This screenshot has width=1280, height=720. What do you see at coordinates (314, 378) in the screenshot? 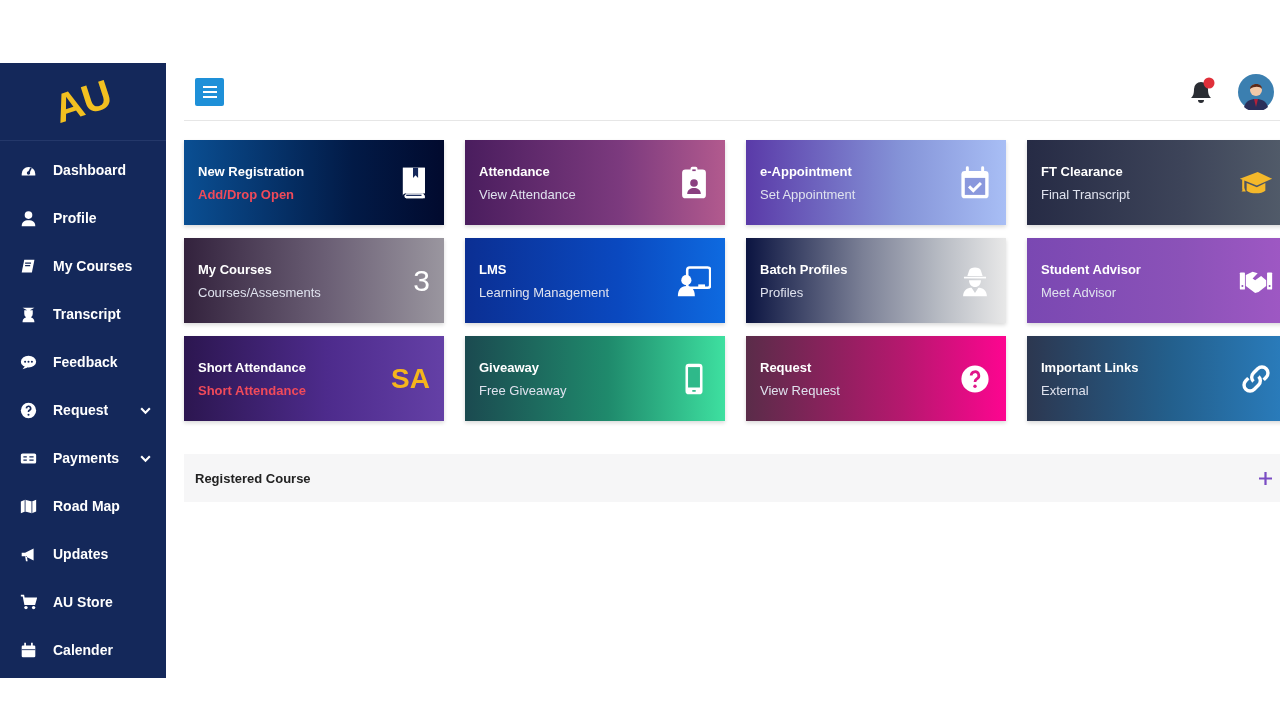
I see `dashboard-card: Short Attendance Short Attendance SA` at bounding box center [314, 378].